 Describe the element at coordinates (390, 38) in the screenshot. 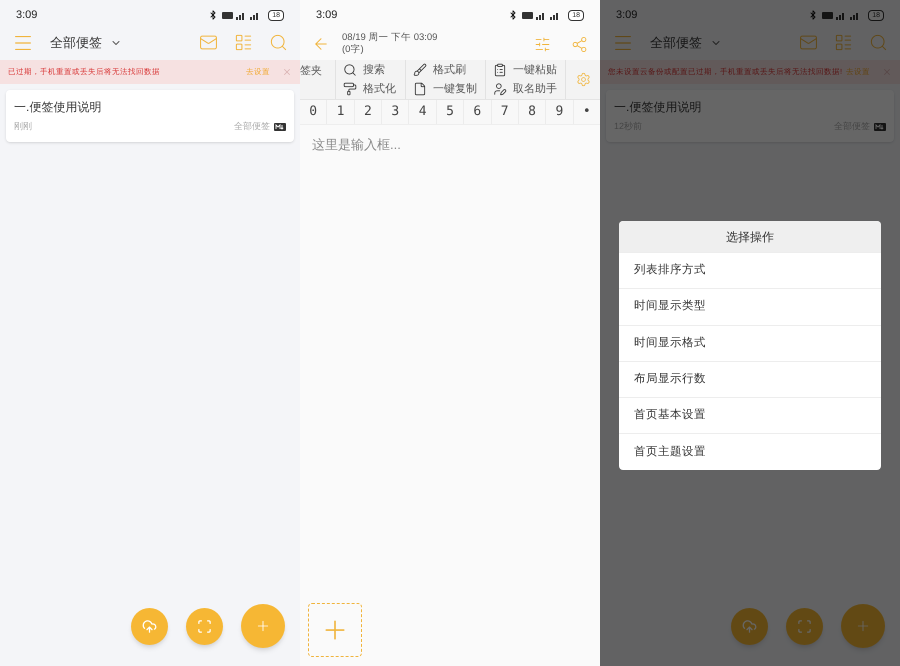

I see `note-date: 08/19 周一 下午 03:09` at that location.